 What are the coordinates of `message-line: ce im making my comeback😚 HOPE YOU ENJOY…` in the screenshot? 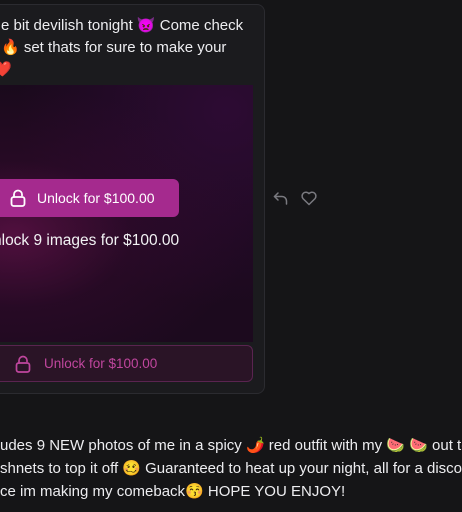 It's located at (173, 491).